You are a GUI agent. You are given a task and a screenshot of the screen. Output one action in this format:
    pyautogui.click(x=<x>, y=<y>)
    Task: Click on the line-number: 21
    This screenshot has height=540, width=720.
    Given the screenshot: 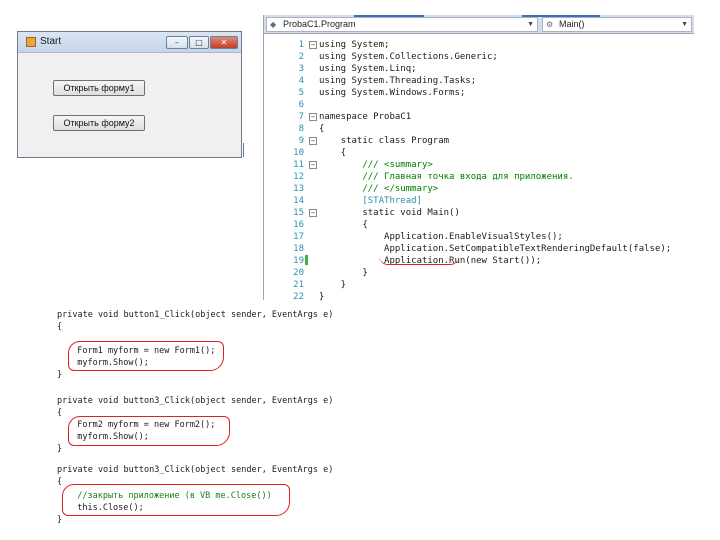 What is the action you would take?
    pyautogui.click(x=298, y=285)
    